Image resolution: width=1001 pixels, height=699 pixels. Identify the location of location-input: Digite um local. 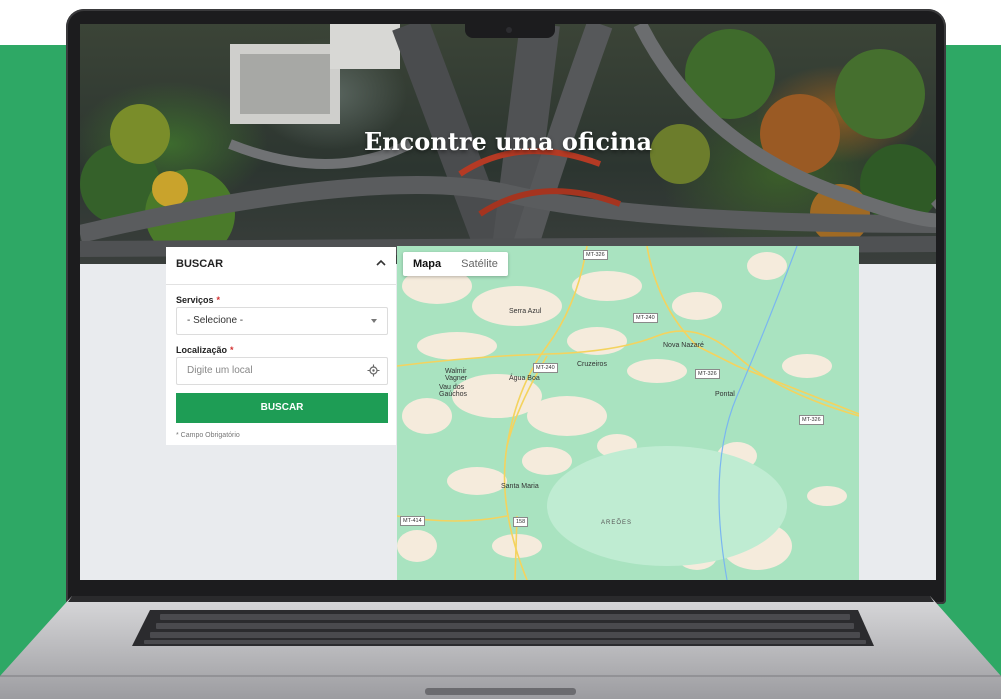
(282, 371).